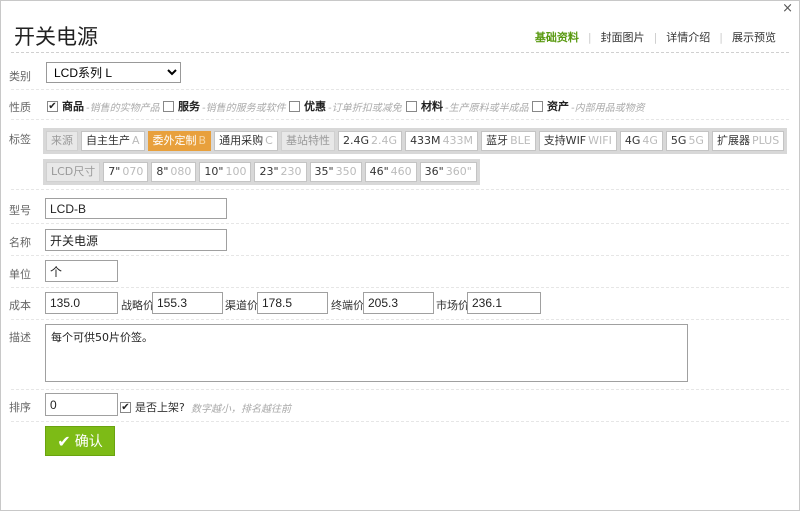  I want to click on channel-price-label: 渠道价, so click(241, 305).